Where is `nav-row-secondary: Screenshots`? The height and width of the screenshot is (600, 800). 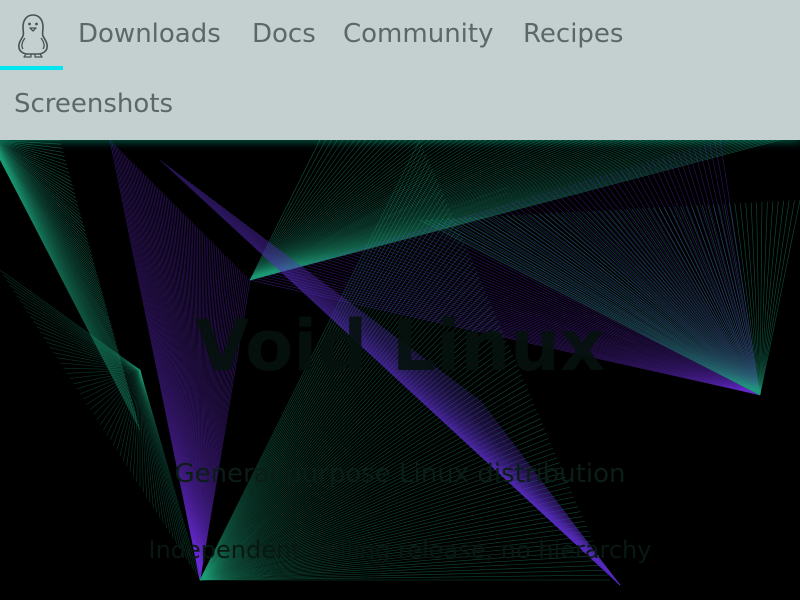 nav-row-secondary: Screenshots is located at coordinates (400, 105).